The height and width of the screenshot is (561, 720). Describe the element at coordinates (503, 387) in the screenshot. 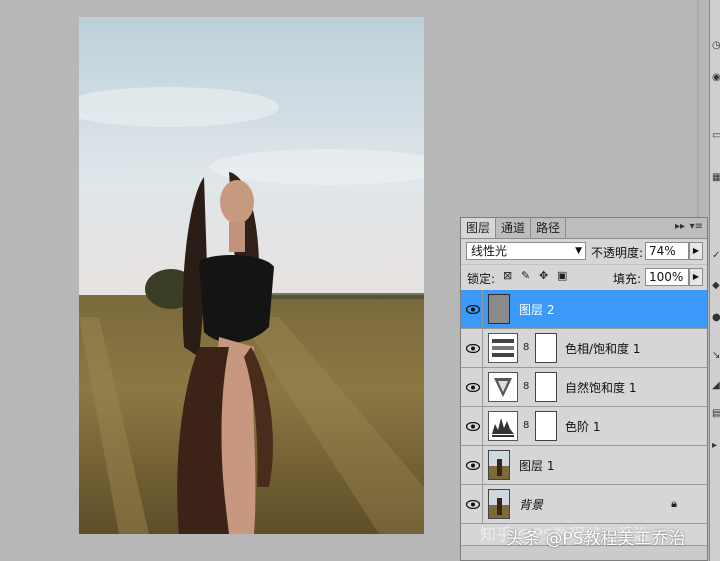

I see `vibrance-icon` at that location.